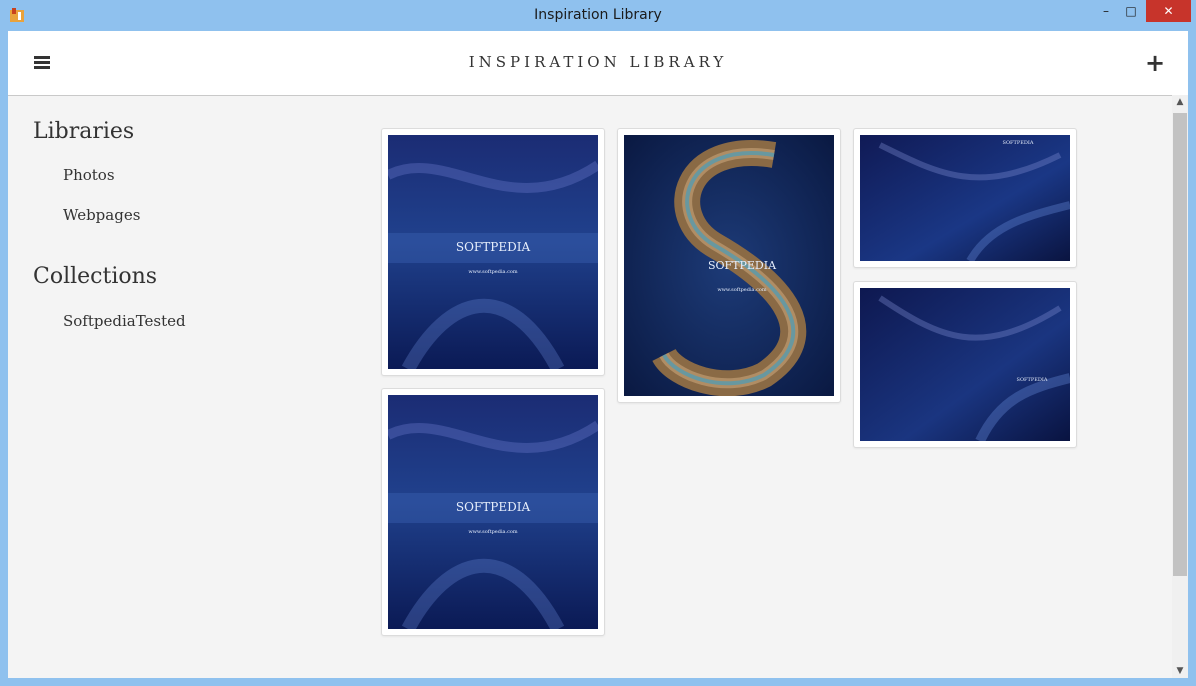 Image resolution: width=1196 pixels, height=686 pixels. Describe the element at coordinates (1180, 102) in the screenshot. I see `scroll-up-icon: ▲` at that location.